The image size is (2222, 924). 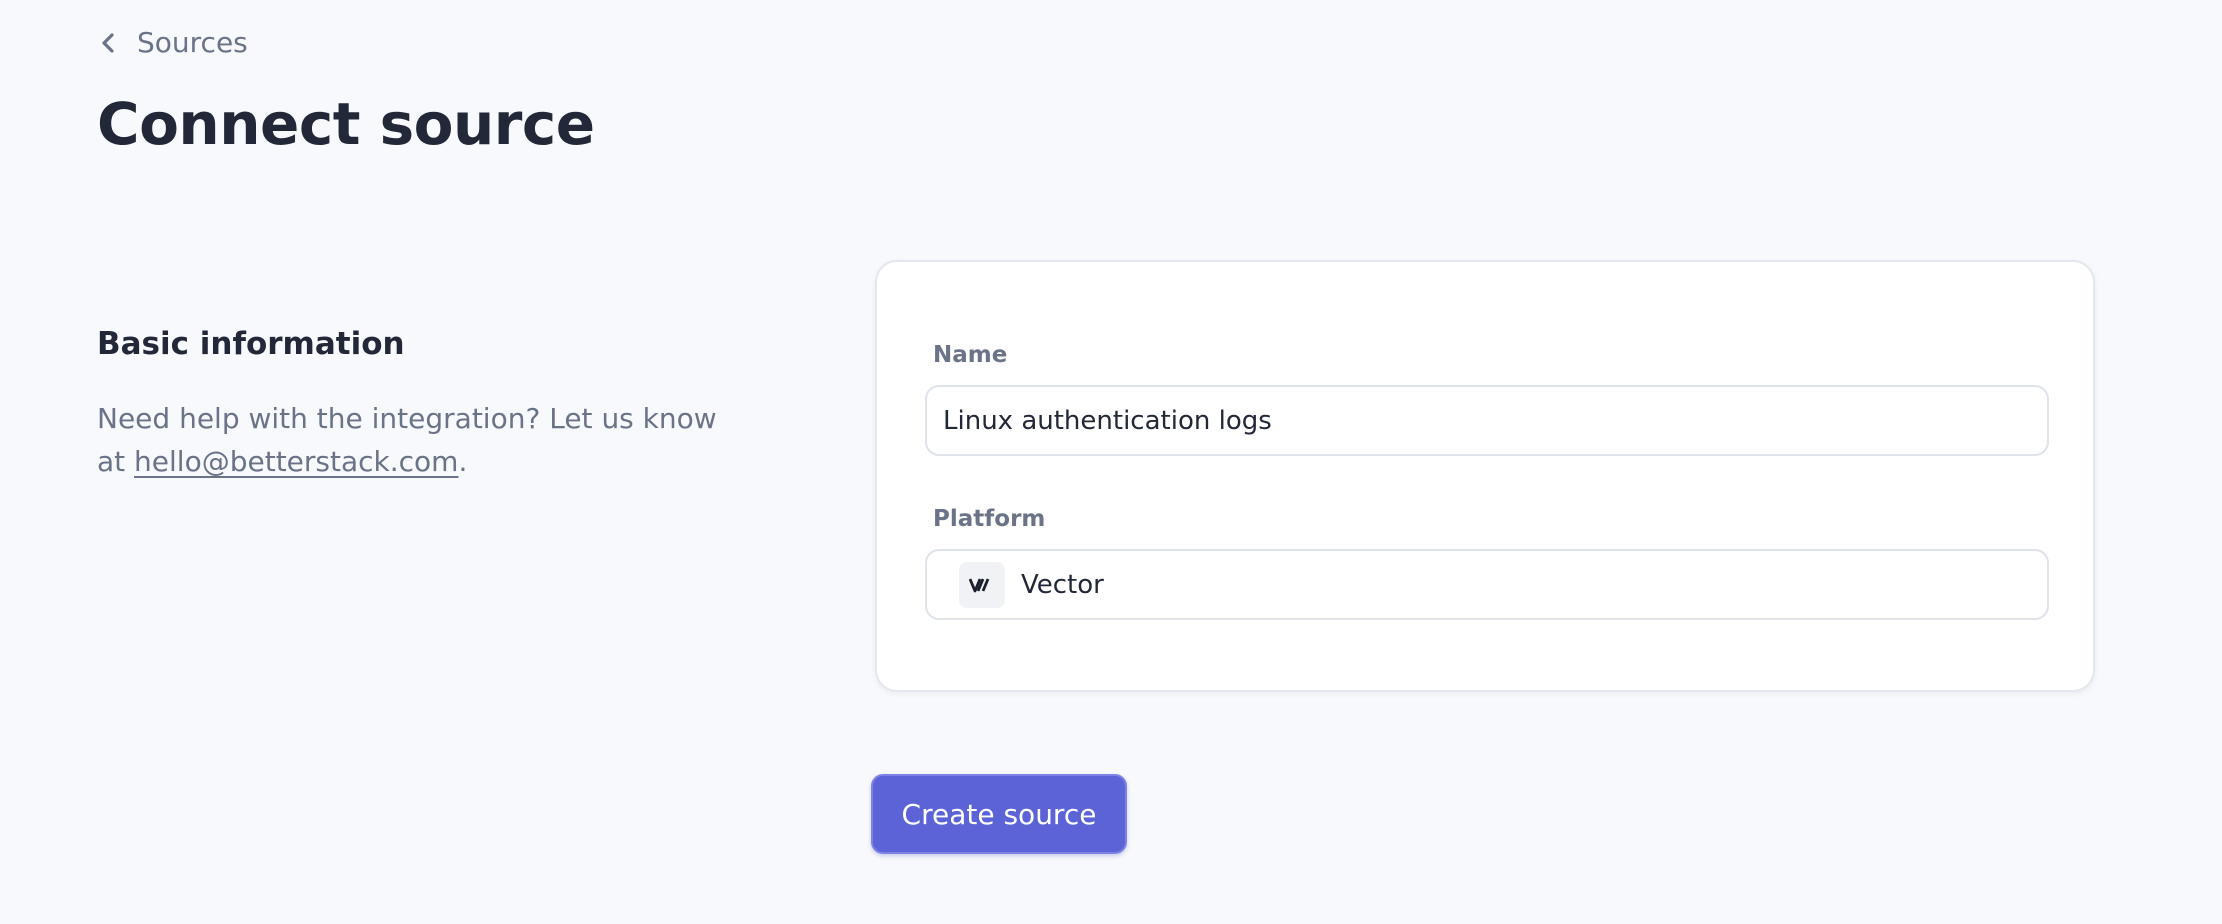 What do you see at coordinates (251, 344) in the screenshot?
I see `section-heading: Basic information` at bounding box center [251, 344].